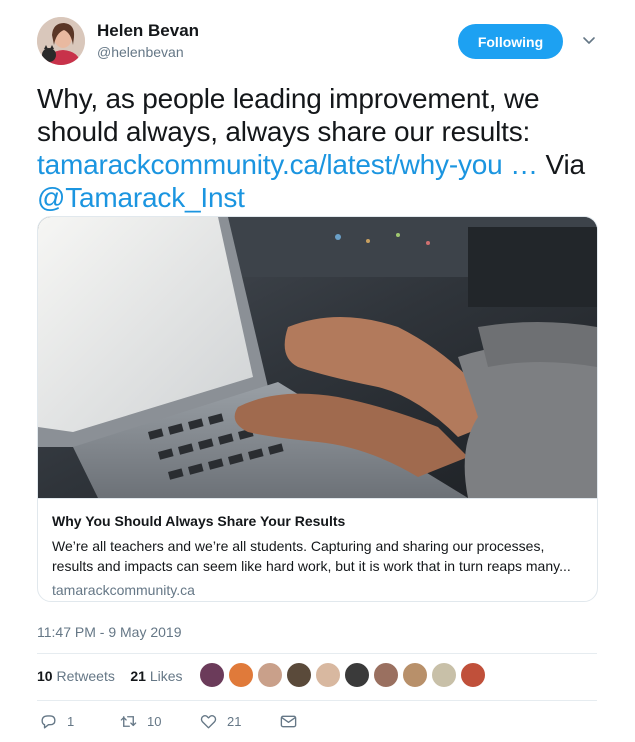 The height and width of the screenshot is (742, 635). Describe the element at coordinates (199, 521) in the screenshot. I see `card-title: Why You Should Always Share Your Results` at that location.